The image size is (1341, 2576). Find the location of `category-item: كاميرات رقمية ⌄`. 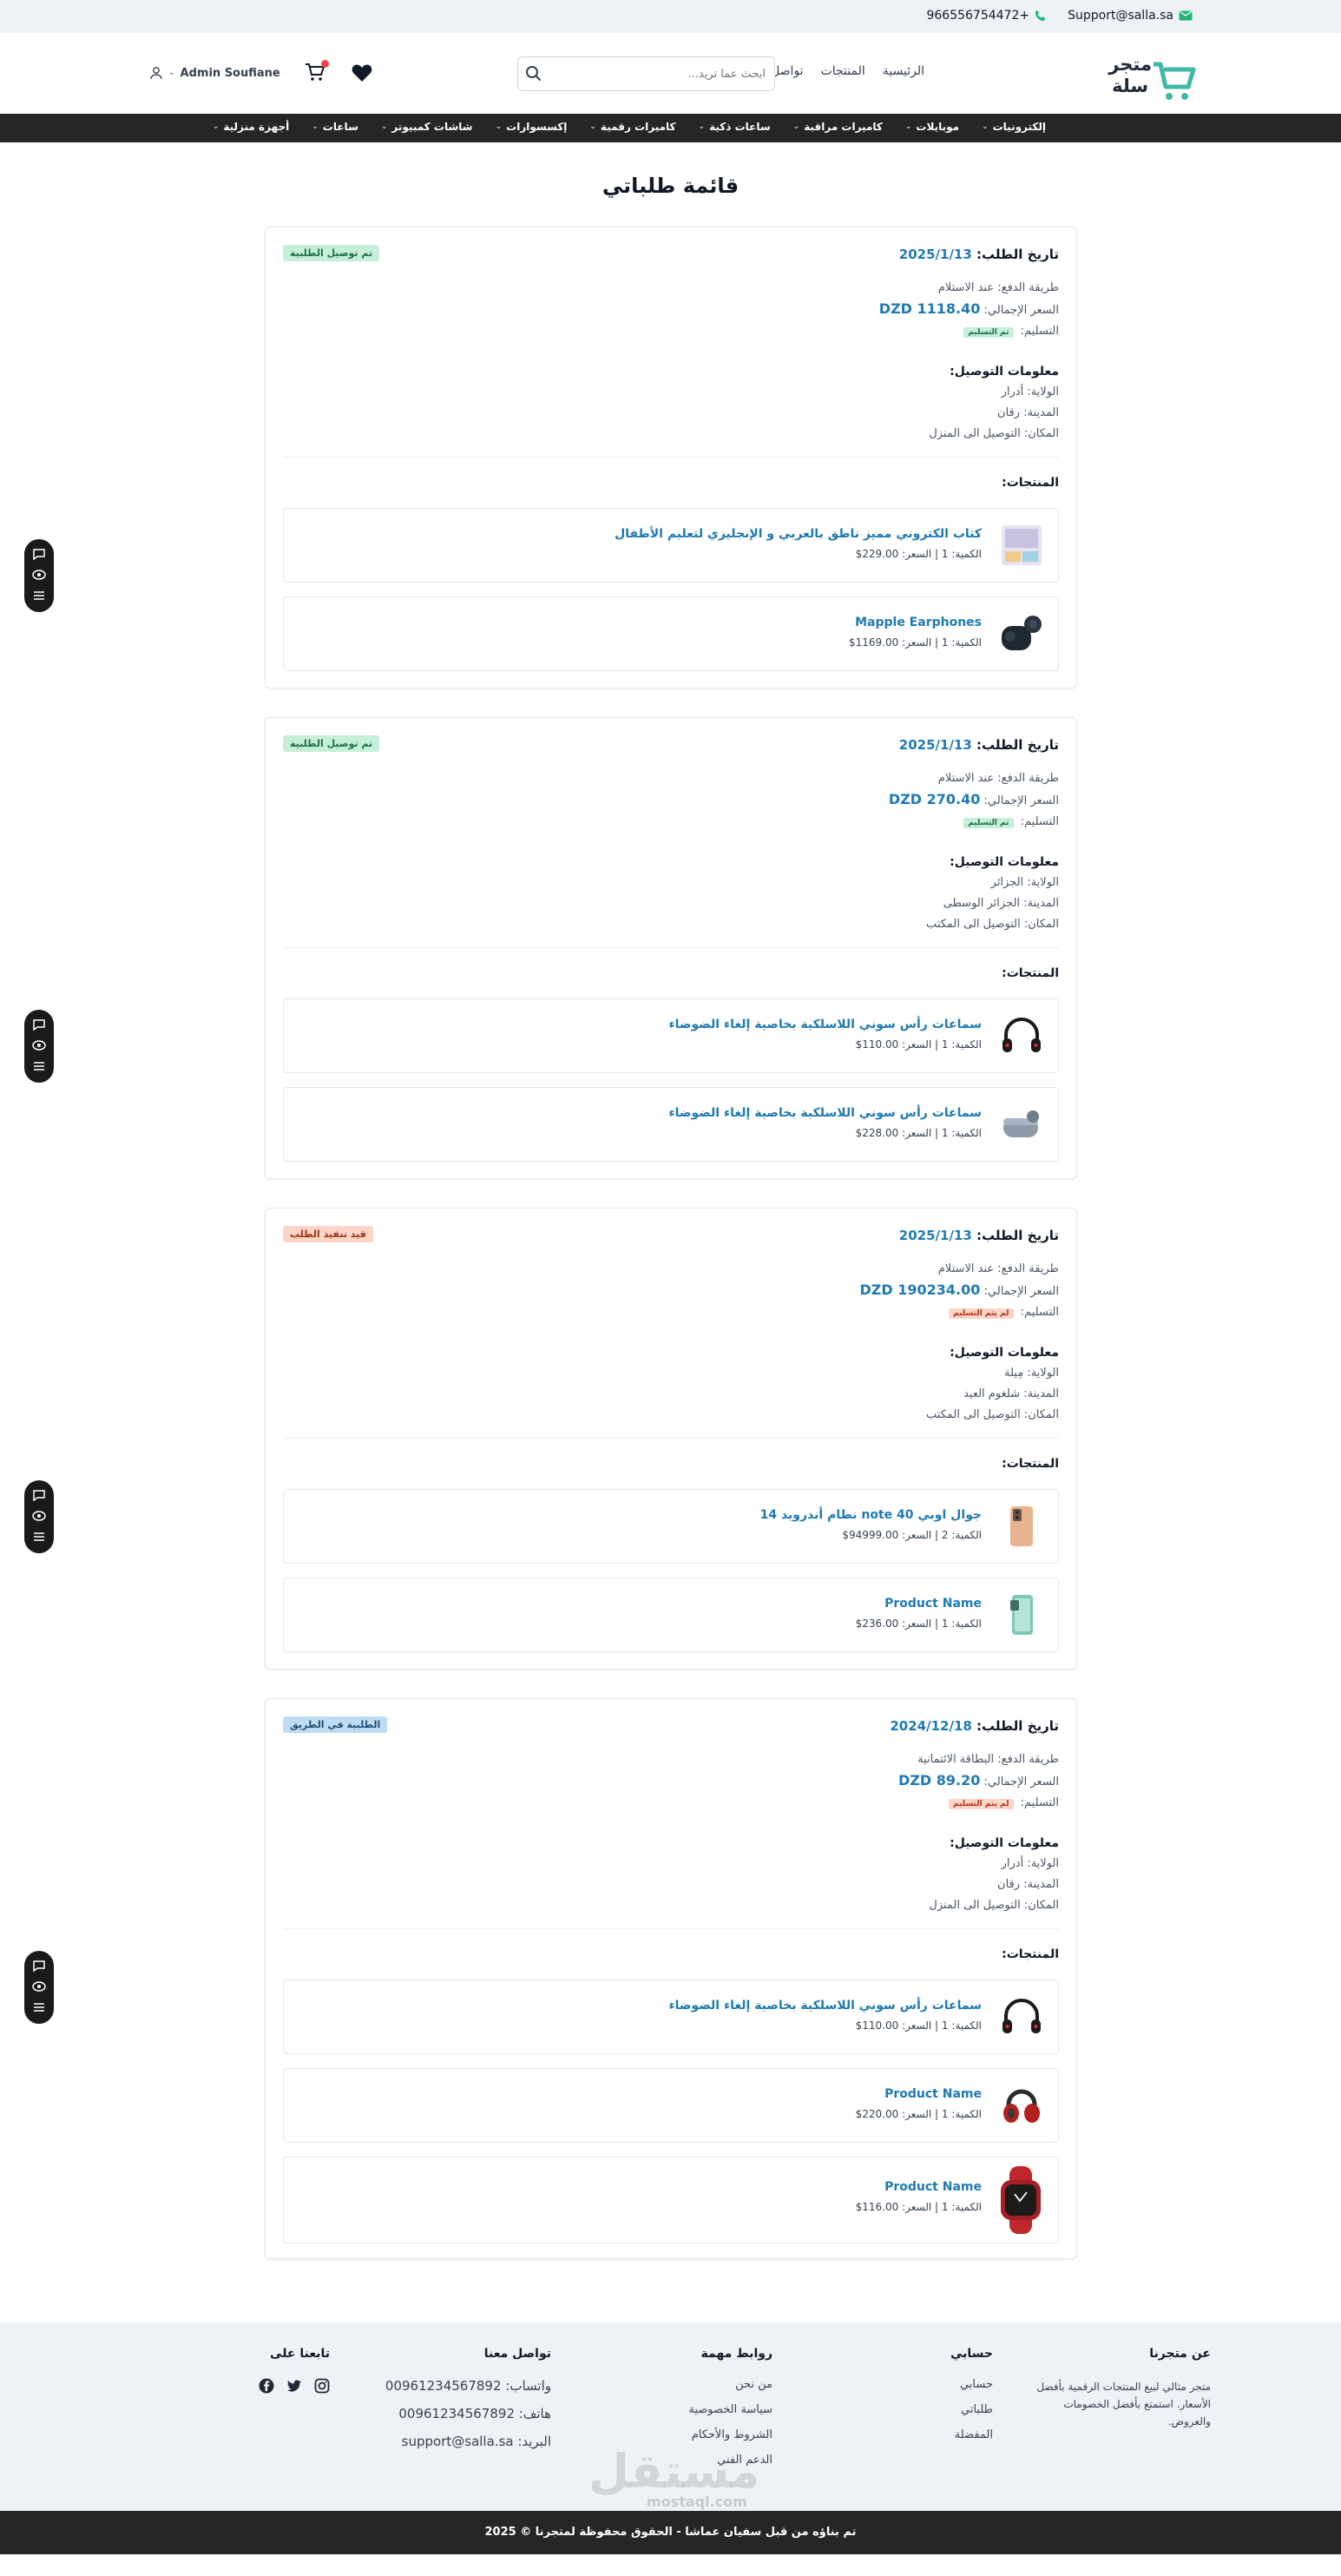

category-item: كاميرات رقمية ⌄ is located at coordinates (632, 127).